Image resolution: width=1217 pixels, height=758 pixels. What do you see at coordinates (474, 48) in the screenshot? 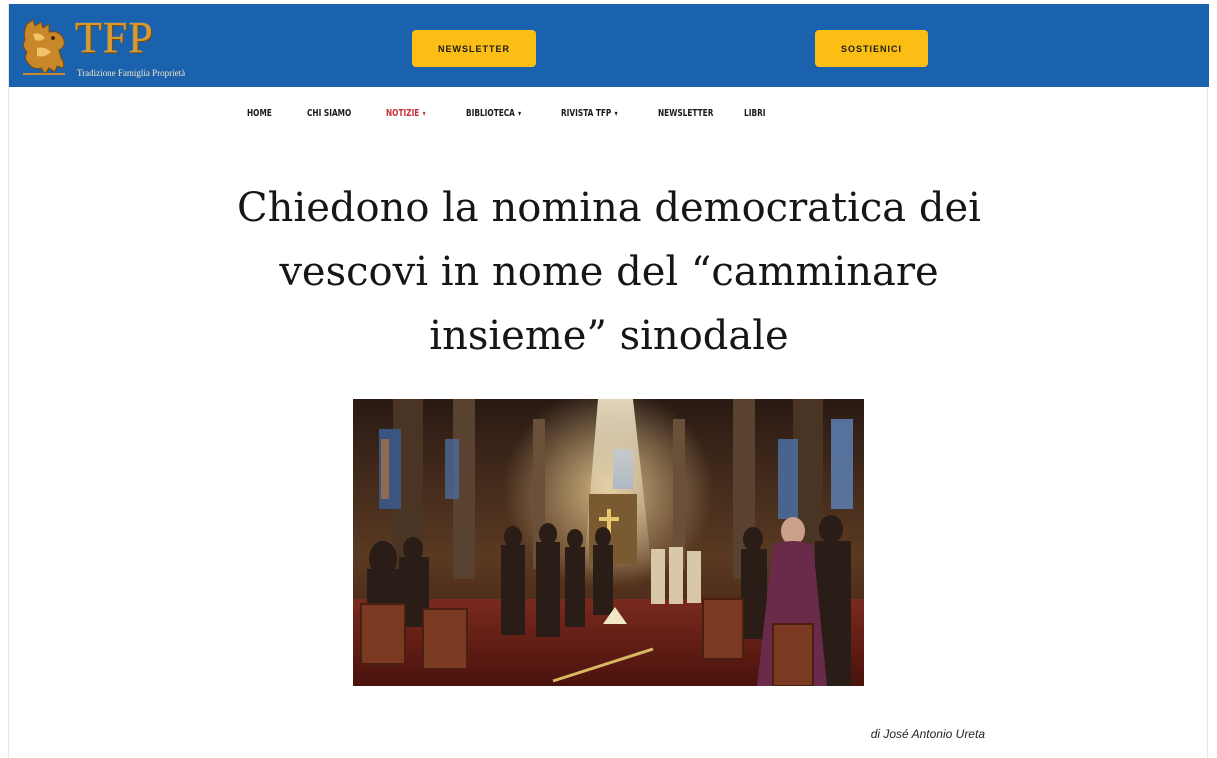
I see `newsletter-button: NEWSLETTER` at bounding box center [474, 48].